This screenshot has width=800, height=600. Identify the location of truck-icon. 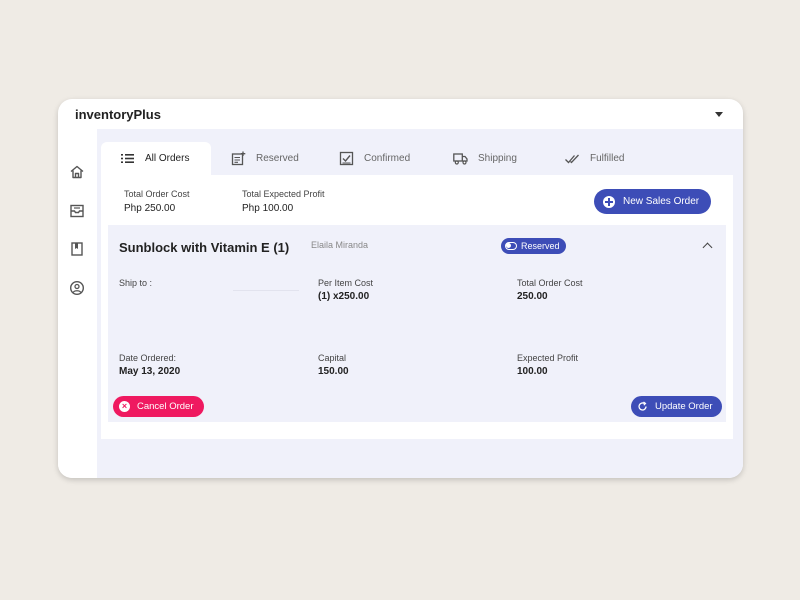
(460, 158).